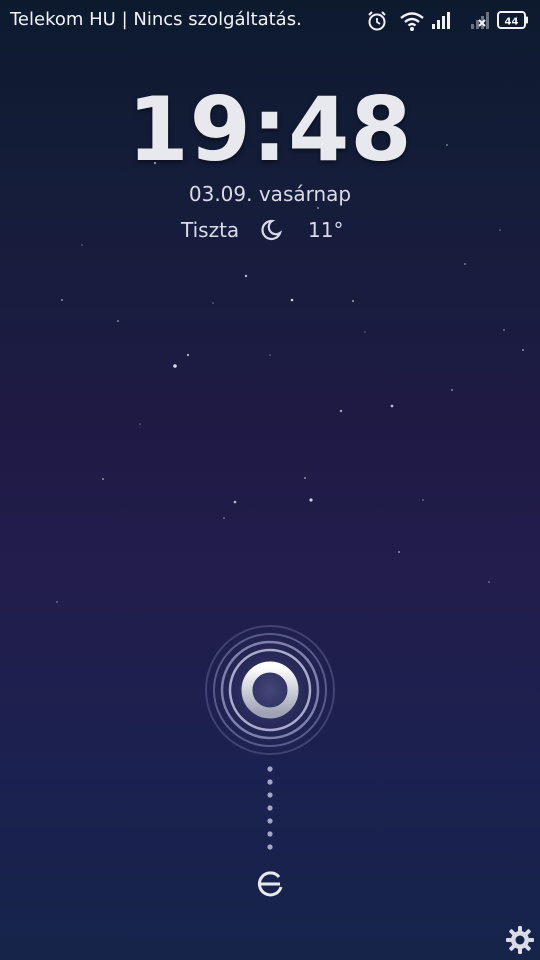 The height and width of the screenshot is (960, 540). I want to click on moon-icon, so click(270, 232).